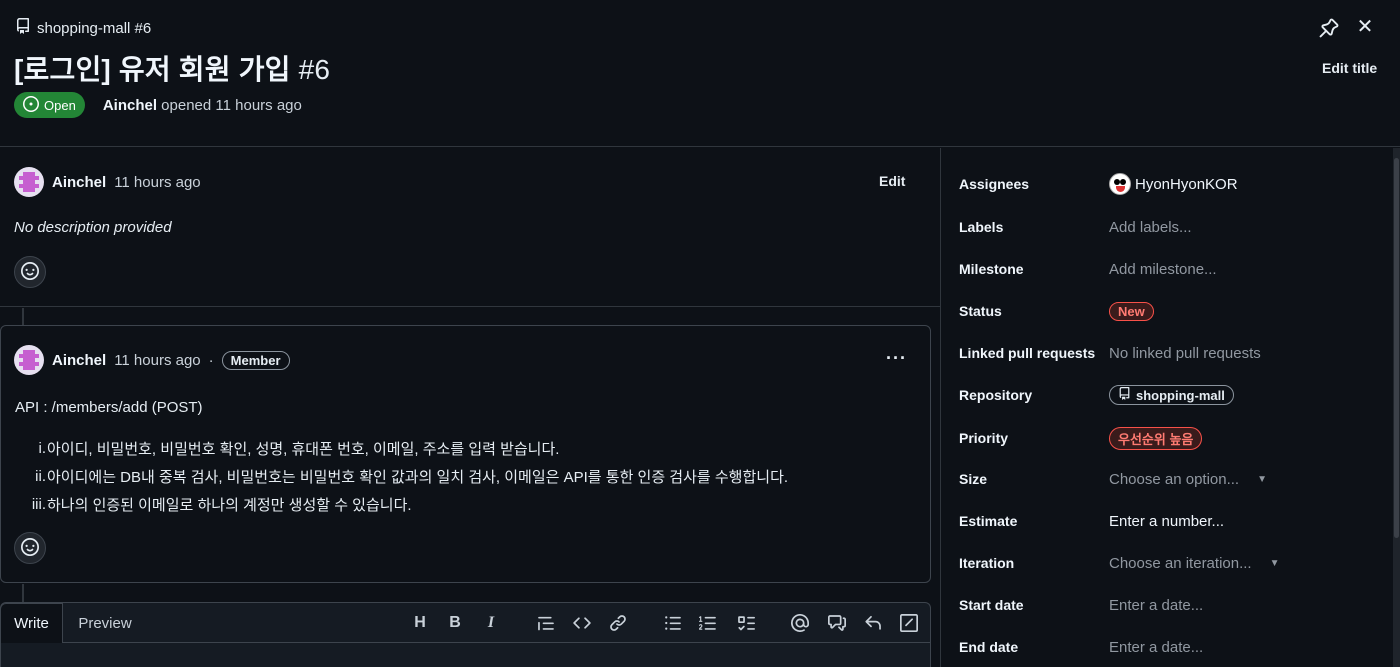 This screenshot has width=1400, height=667. What do you see at coordinates (987, 563) in the screenshot?
I see `sidebar-label: Iteration` at bounding box center [987, 563].